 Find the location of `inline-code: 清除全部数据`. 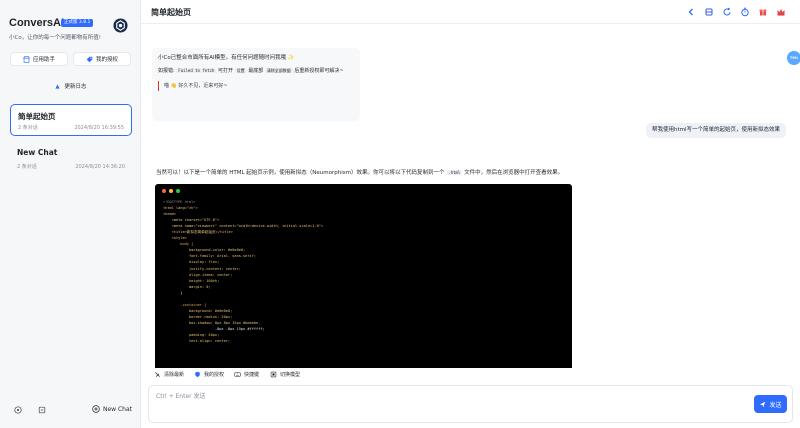

inline-code: 清除全部数据 is located at coordinates (278, 70).